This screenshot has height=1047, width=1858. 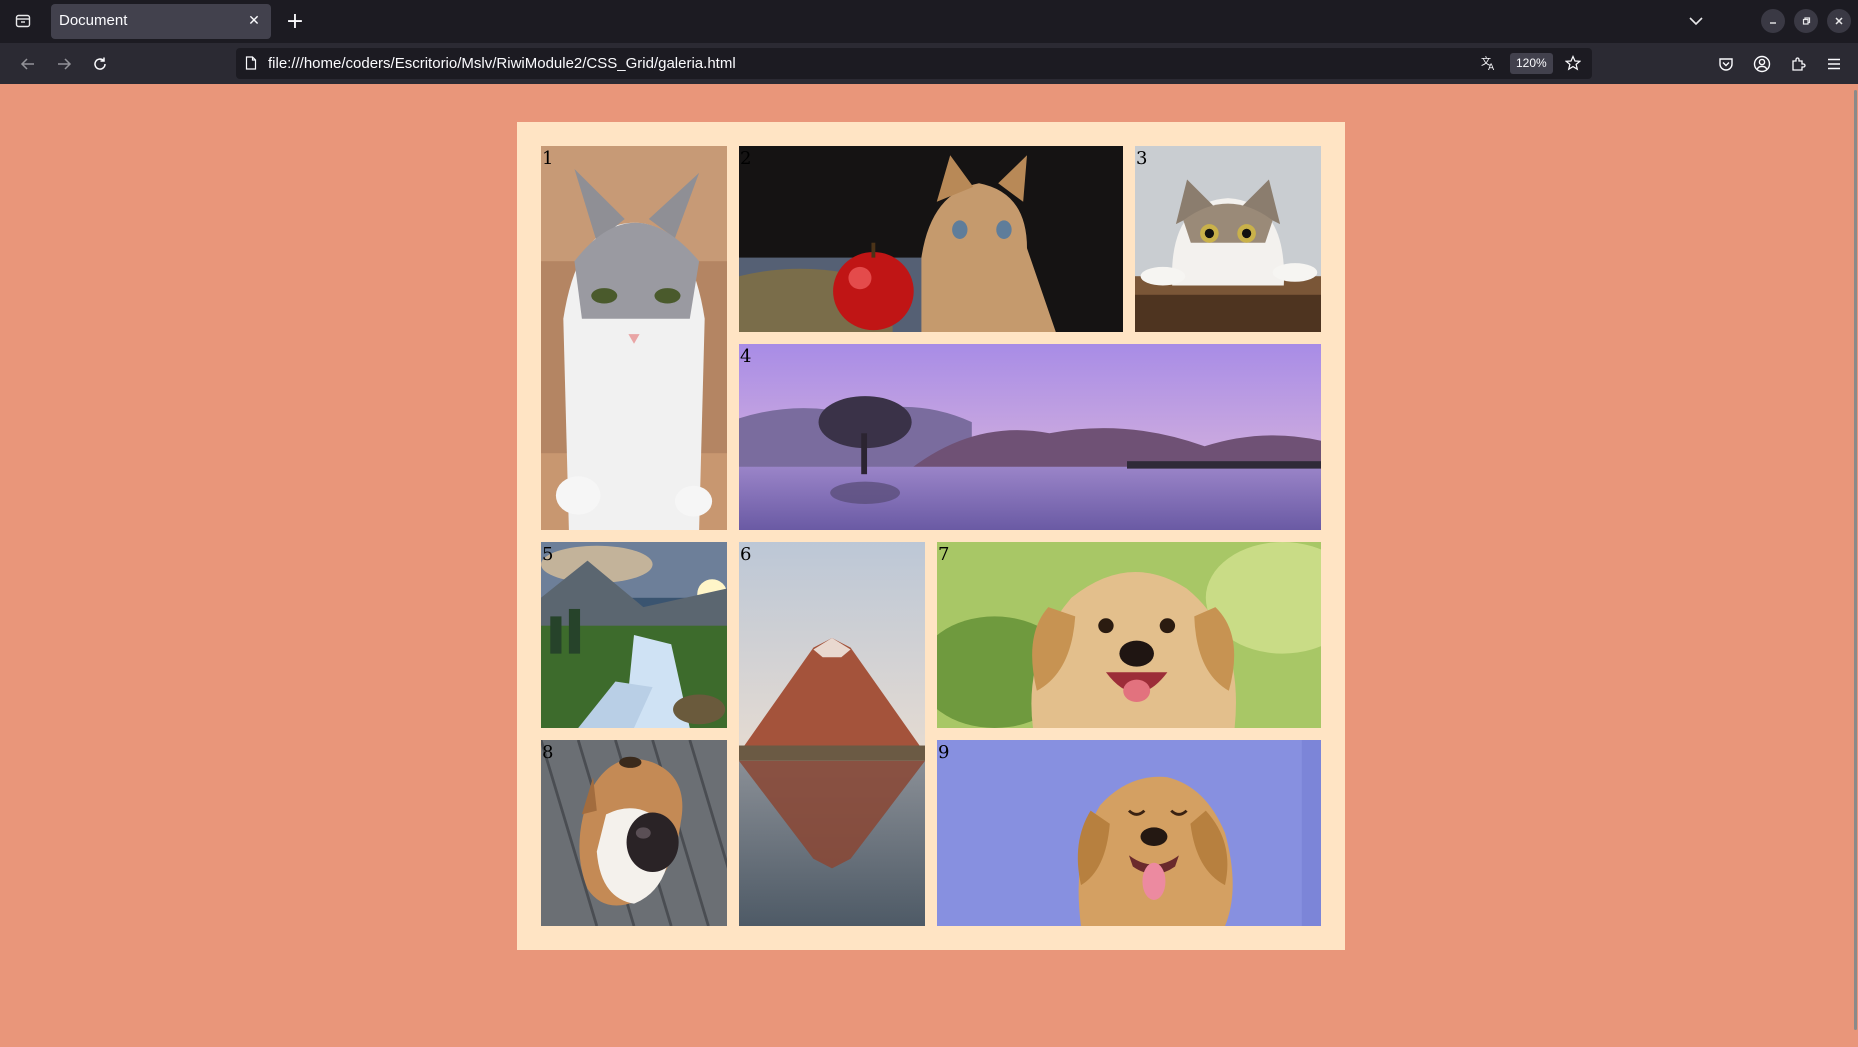 What do you see at coordinates (944, 752) in the screenshot?
I see `gallery-item-number: 9` at bounding box center [944, 752].